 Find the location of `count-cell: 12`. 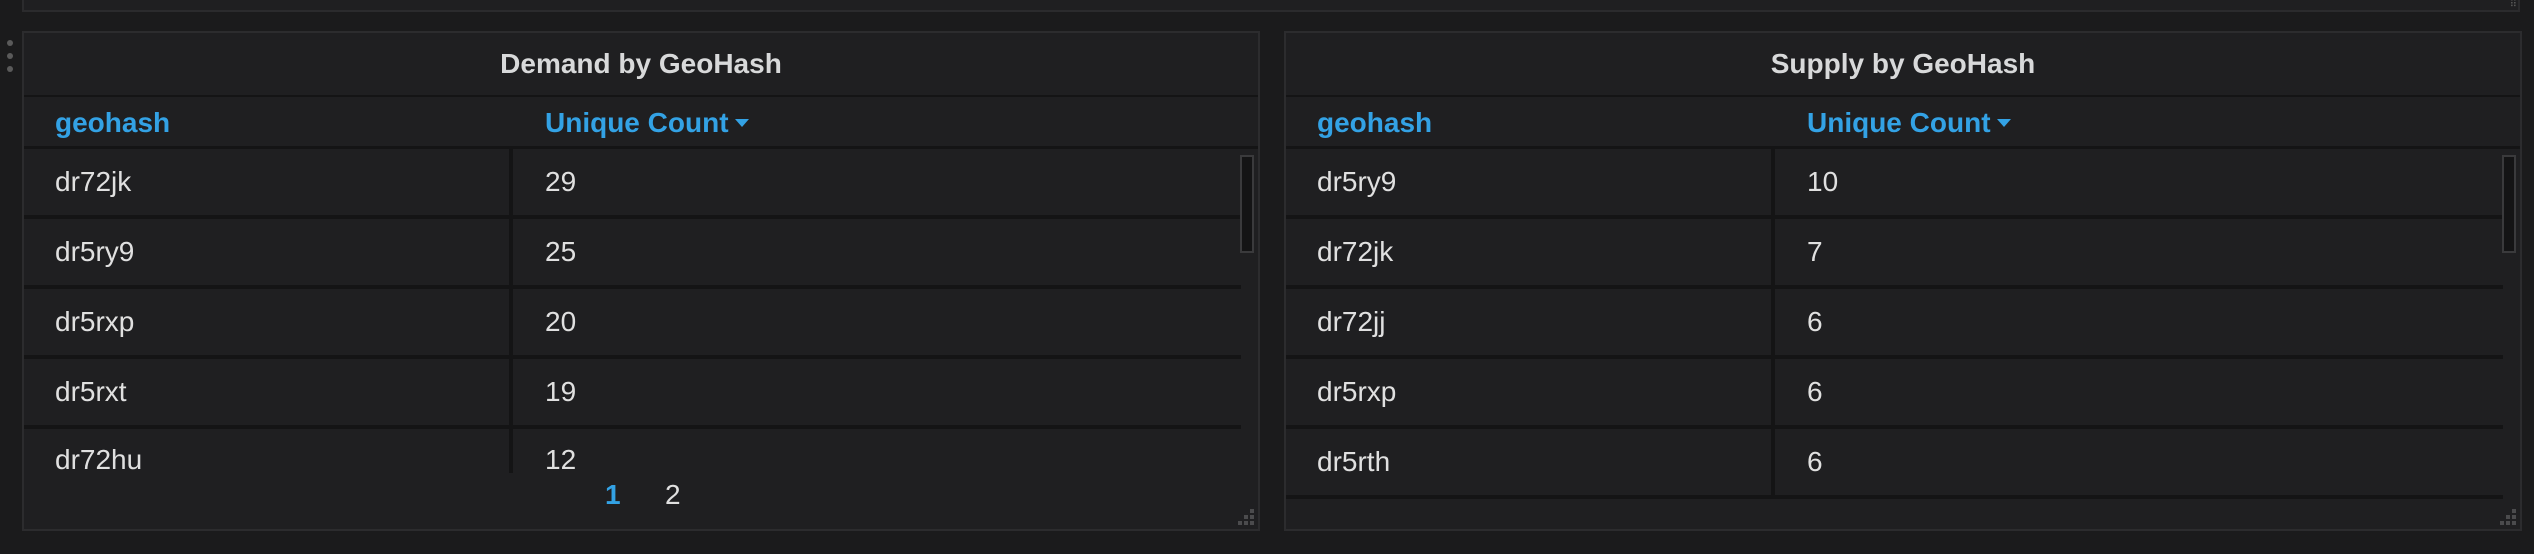

count-cell: 12 is located at coordinates (561, 458).